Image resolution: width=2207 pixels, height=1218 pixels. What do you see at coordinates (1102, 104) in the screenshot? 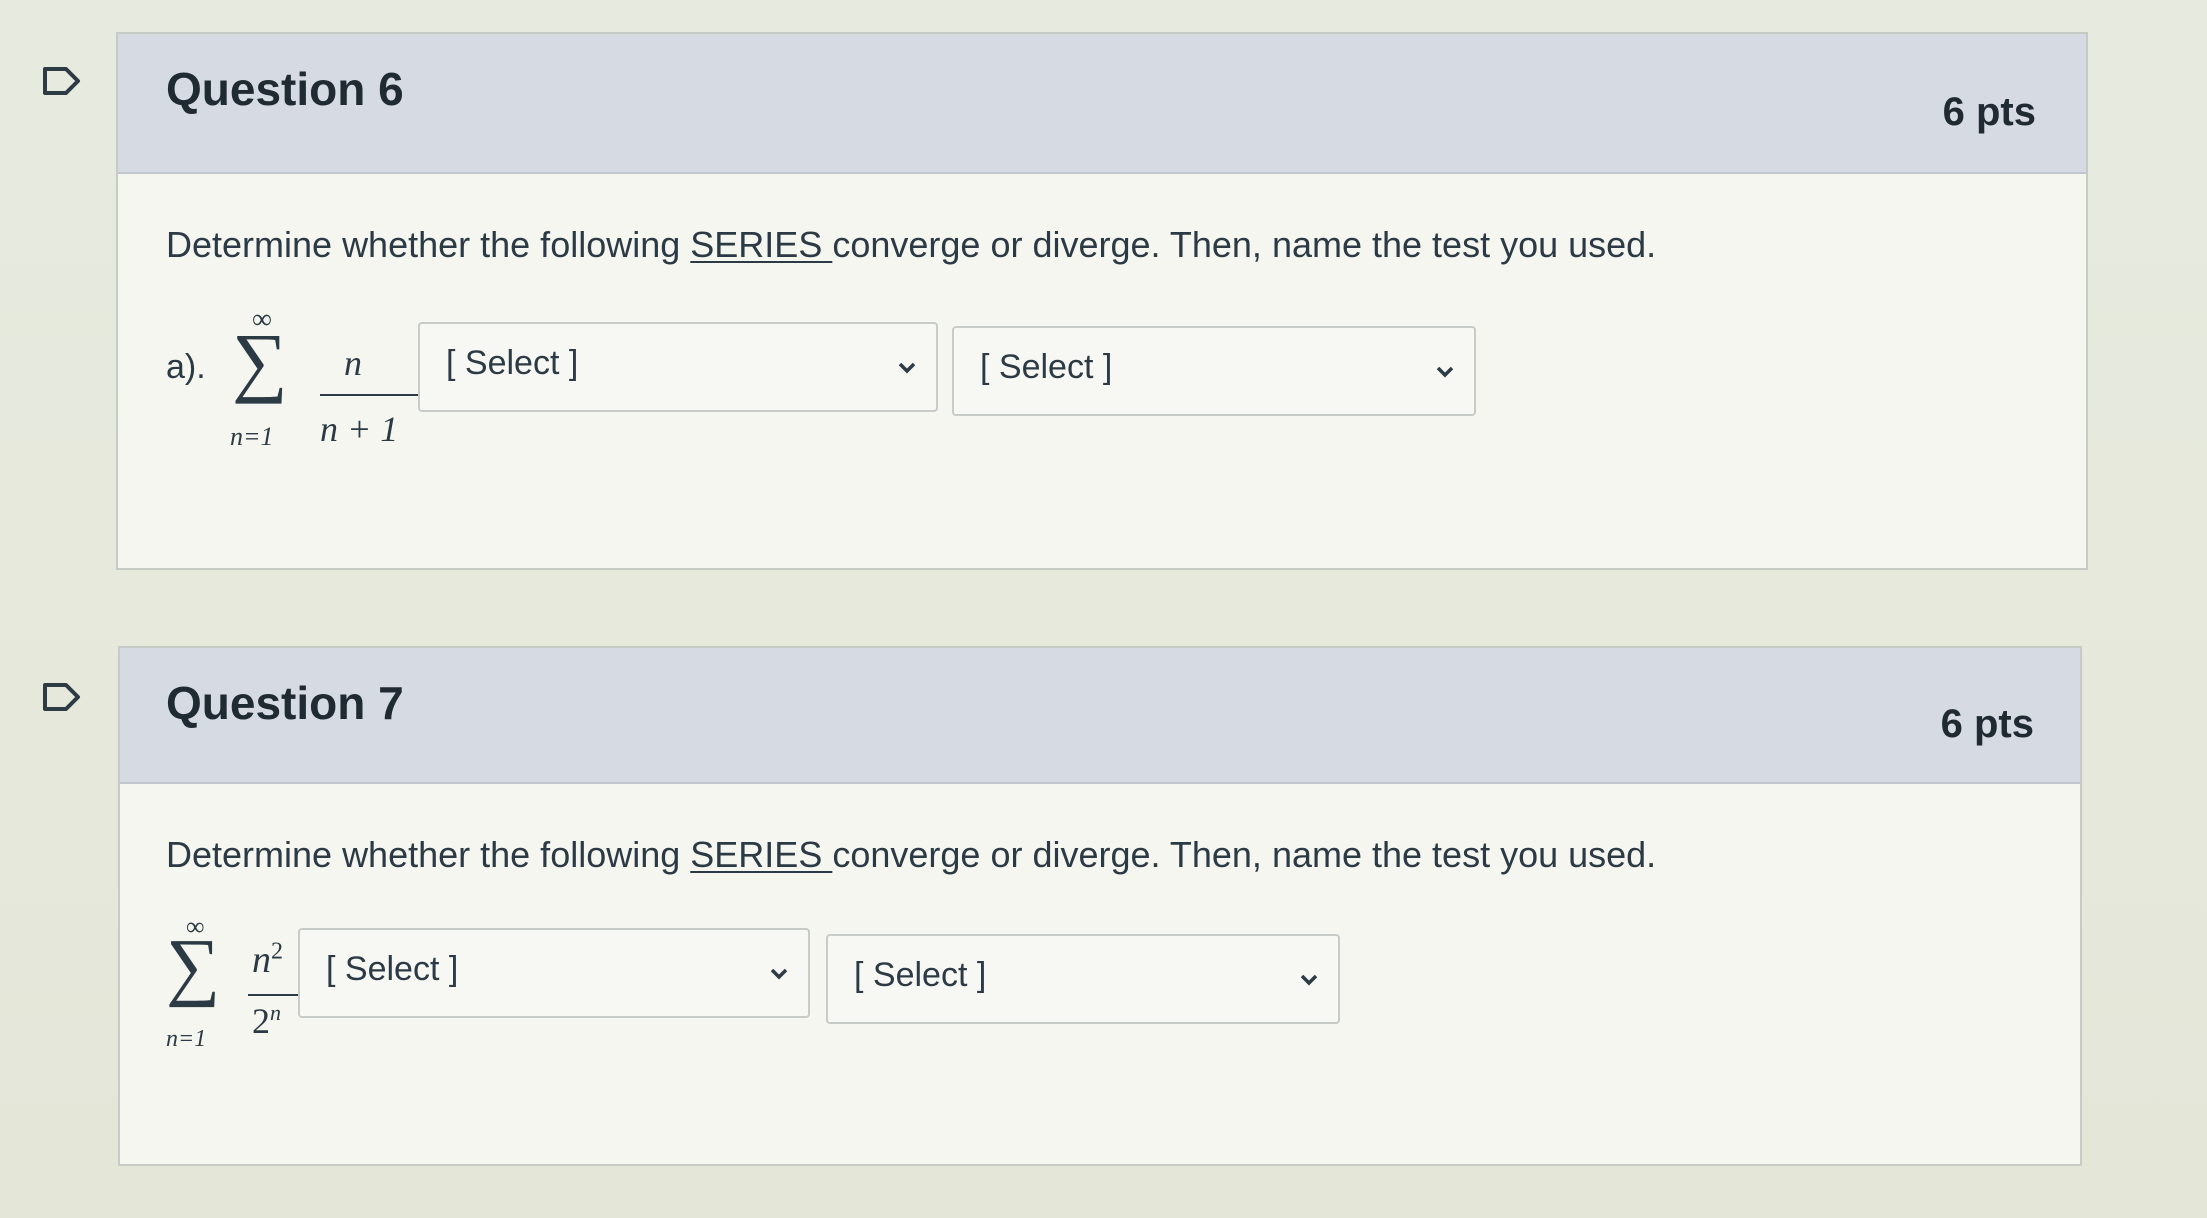
I see `question-6-header: Question 6 6 pts` at bounding box center [1102, 104].